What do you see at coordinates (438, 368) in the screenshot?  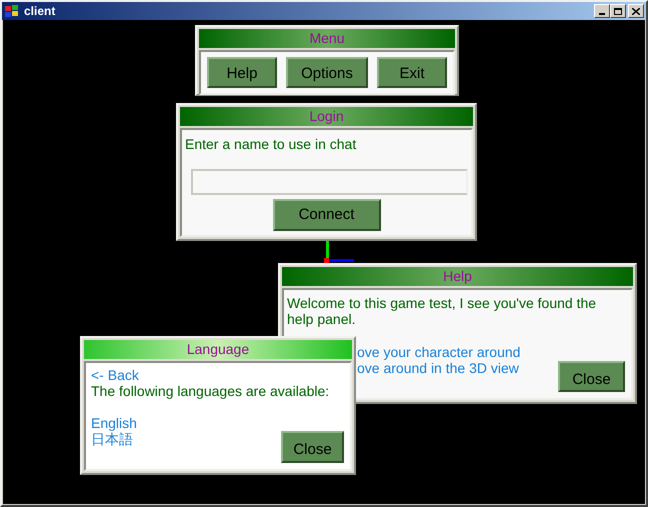 I see `help-link: ove around in the 3D view` at bounding box center [438, 368].